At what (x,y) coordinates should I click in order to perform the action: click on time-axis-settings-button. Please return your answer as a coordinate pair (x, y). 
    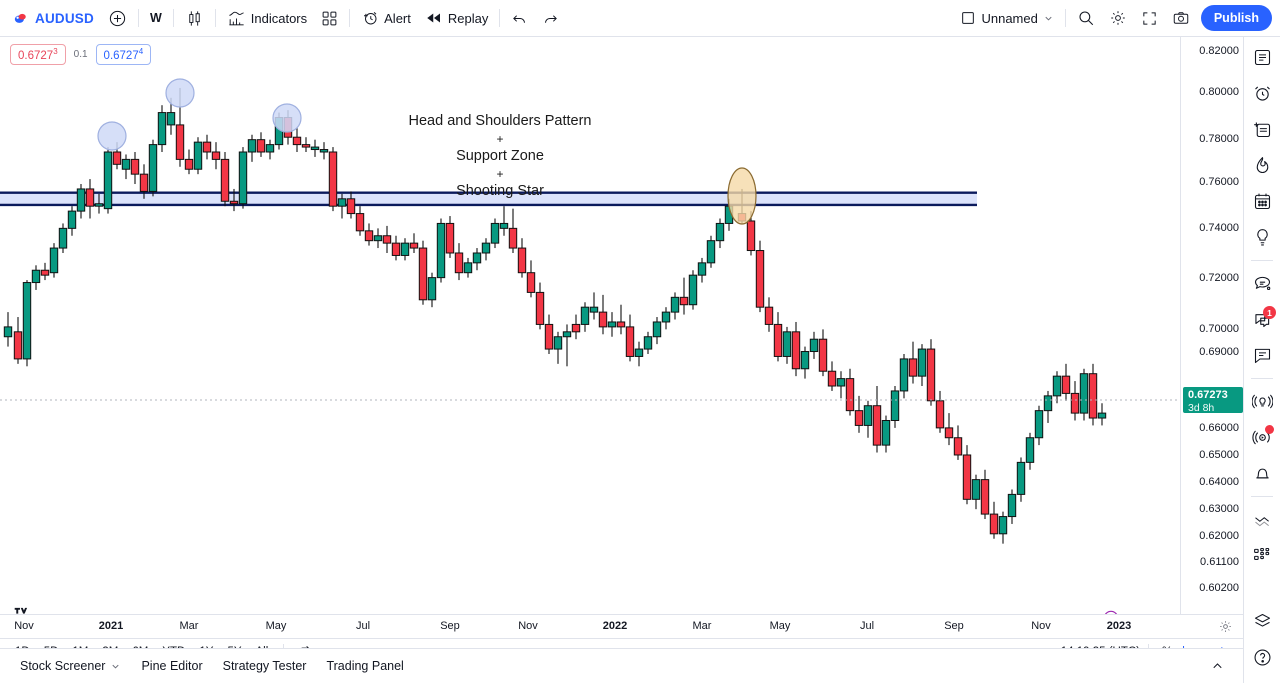
    Looking at the image, I should click on (1225, 626).